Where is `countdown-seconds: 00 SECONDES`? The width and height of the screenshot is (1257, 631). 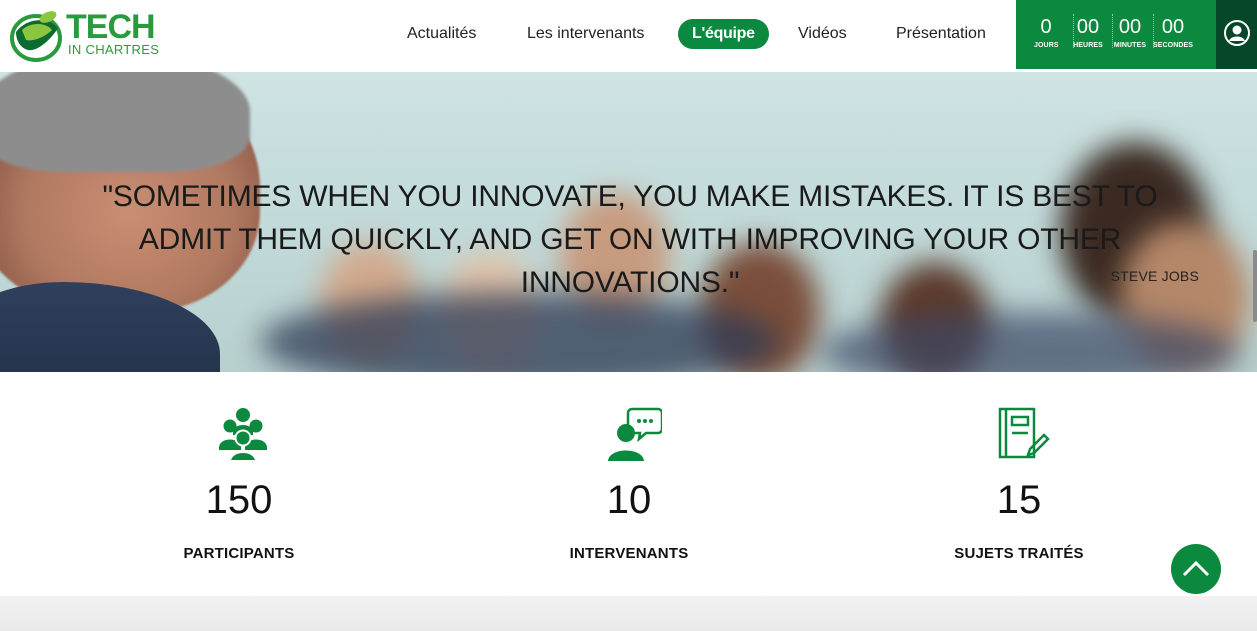 countdown-seconds: 00 SECONDES is located at coordinates (1173, 33).